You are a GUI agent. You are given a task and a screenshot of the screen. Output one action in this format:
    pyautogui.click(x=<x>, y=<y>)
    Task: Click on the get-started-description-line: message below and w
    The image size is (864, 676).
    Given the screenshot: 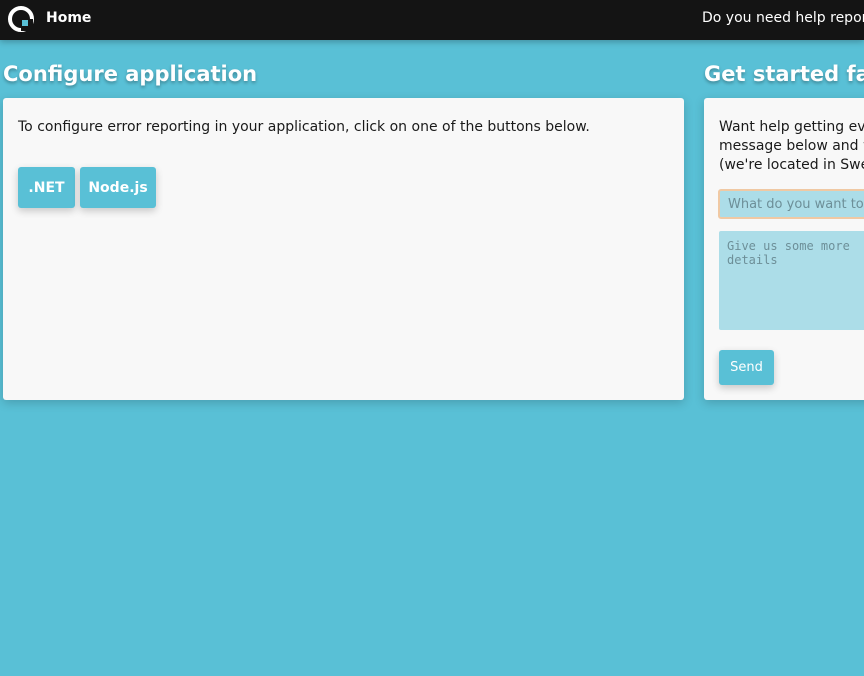 What is the action you would take?
    pyautogui.click(x=791, y=146)
    